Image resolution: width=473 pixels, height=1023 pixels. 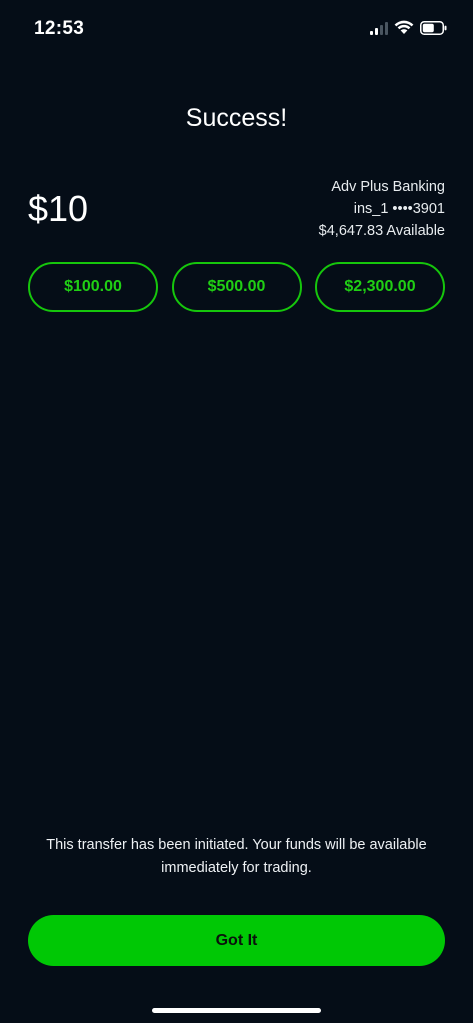 I want to click on got-it-button: Got It, so click(x=236, y=940).